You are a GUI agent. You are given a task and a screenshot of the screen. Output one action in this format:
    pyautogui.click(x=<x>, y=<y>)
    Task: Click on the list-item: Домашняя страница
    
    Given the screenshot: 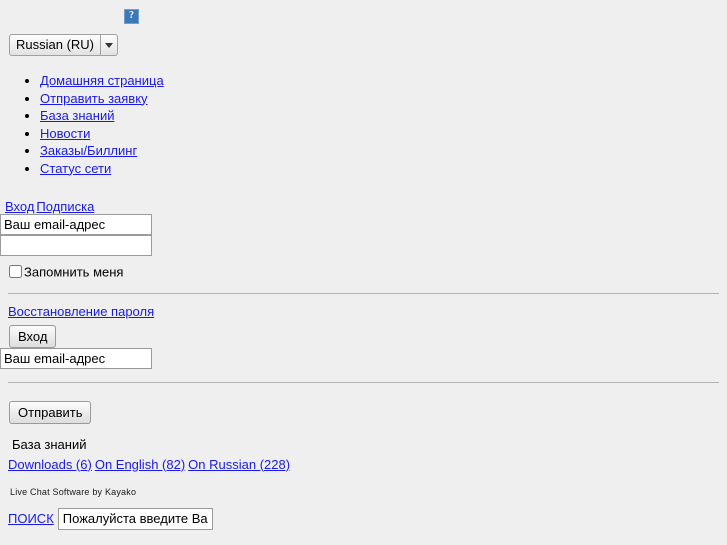 What is the action you would take?
    pyautogui.click(x=383, y=81)
    